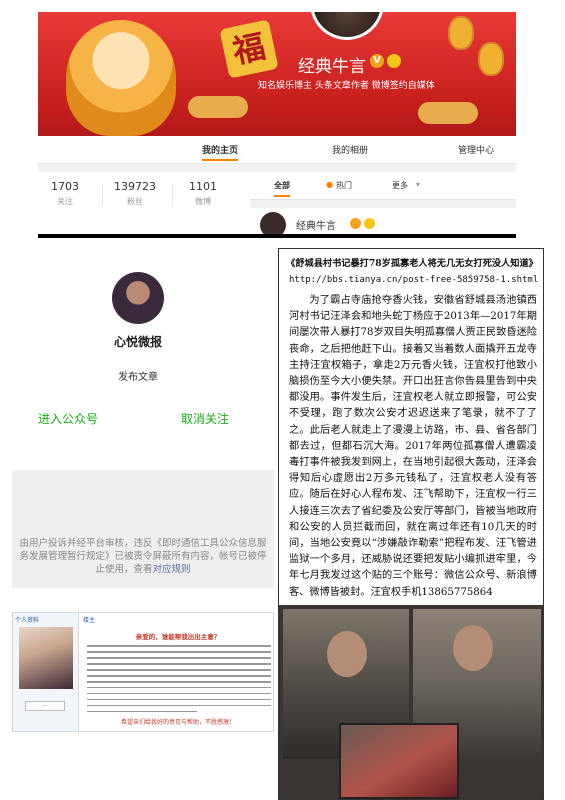 The image size is (565, 800). I want to click on floor-label: 楼主, so click(89, 620).